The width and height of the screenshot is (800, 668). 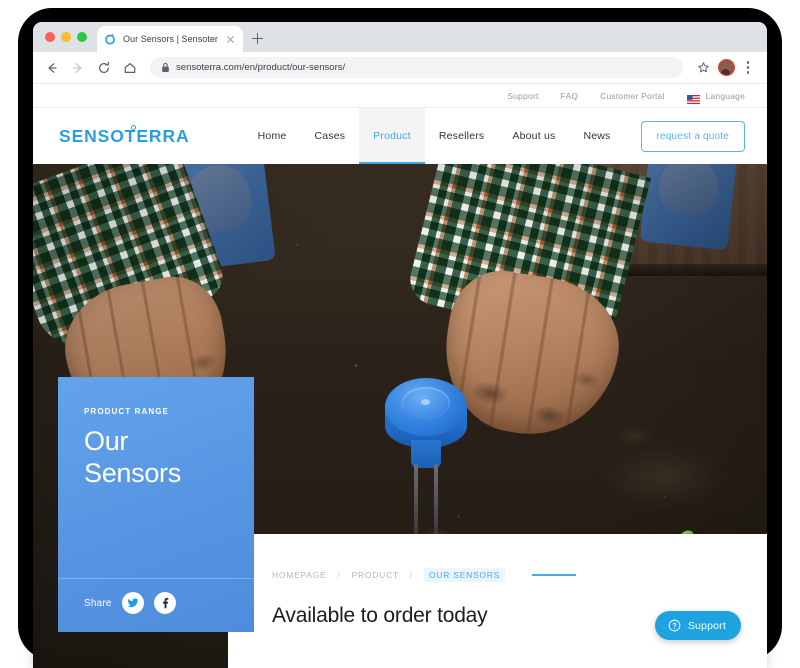 What do you see at coordinates (725, 95) in the screenshot?
I see `language-label: Language` at bounding box center [725, 95].